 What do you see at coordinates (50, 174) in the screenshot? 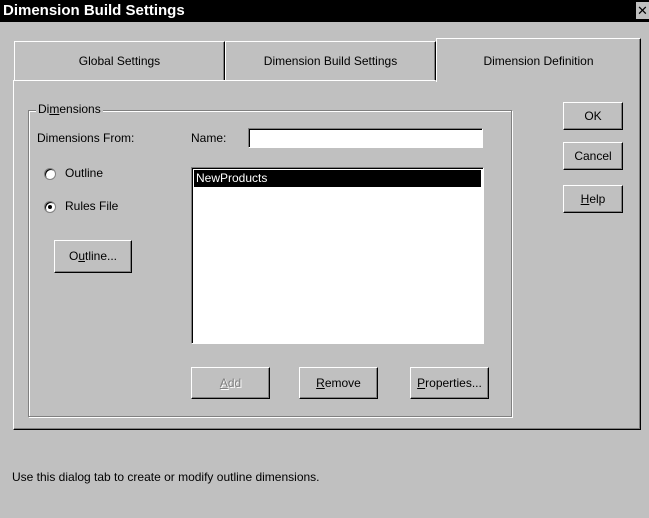
I see `outline-radio` at bounding box center [50, 174].